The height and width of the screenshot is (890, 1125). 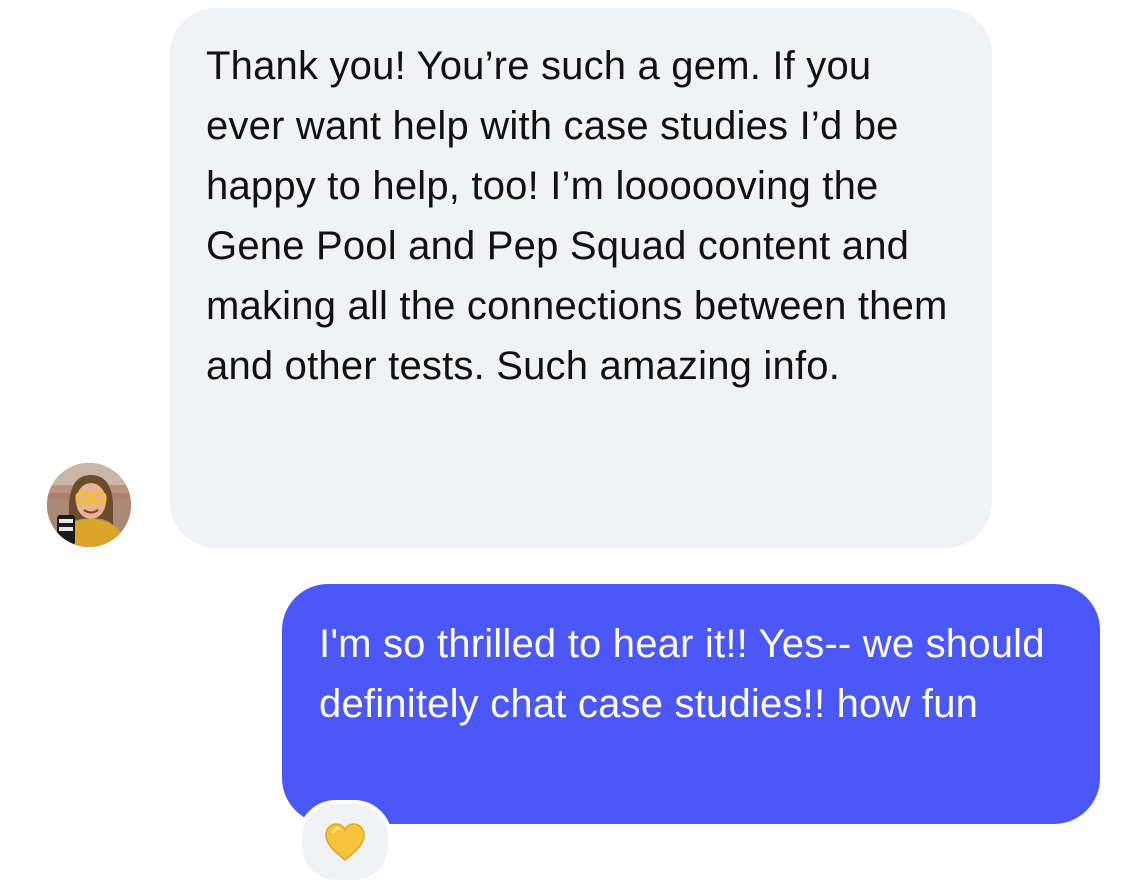 I want to click on message-reaction, so click(x=345, y=842).